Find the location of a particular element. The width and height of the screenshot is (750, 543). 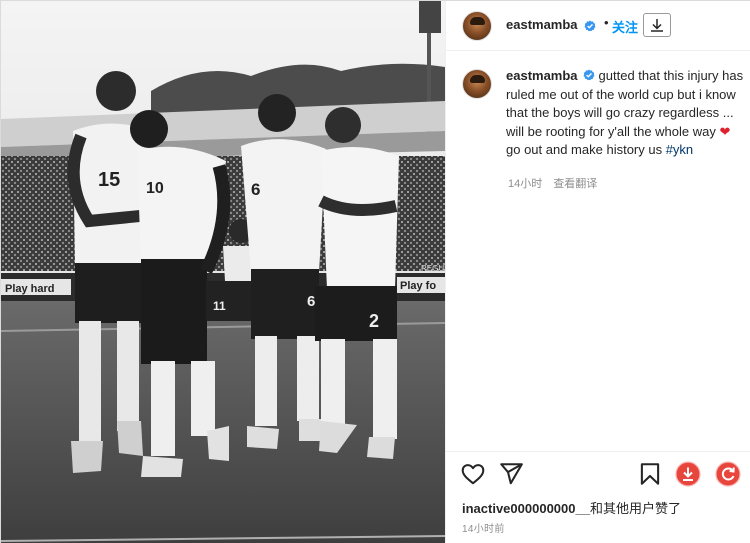

jersey-number-6: 6 is located at coordinates (255, 189).